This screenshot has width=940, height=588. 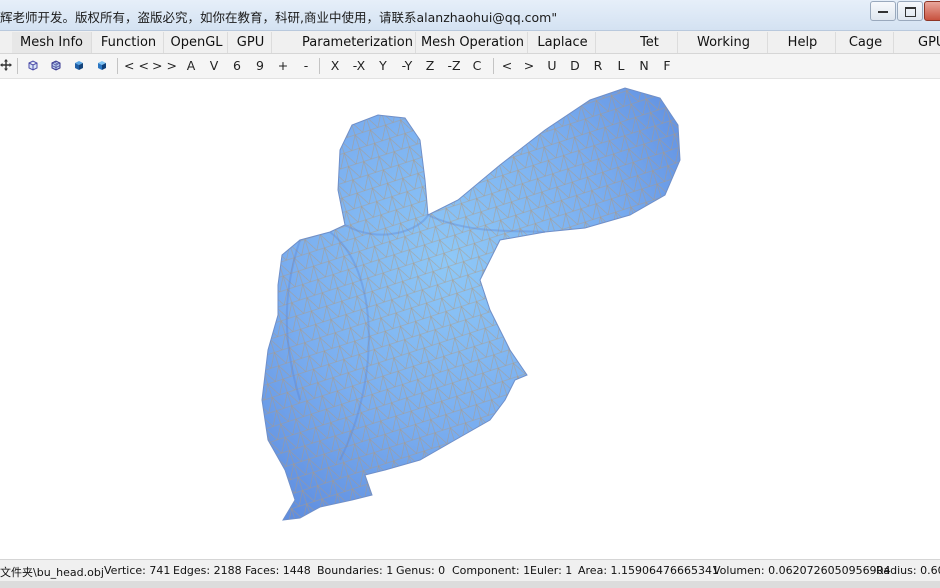 I want to click on axis-x-button: X, so click(x=335, y=66).